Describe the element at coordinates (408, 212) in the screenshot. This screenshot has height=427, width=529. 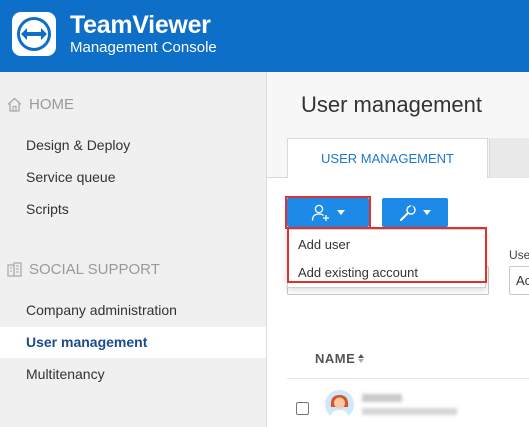
I see `wrench-icon` at that location.